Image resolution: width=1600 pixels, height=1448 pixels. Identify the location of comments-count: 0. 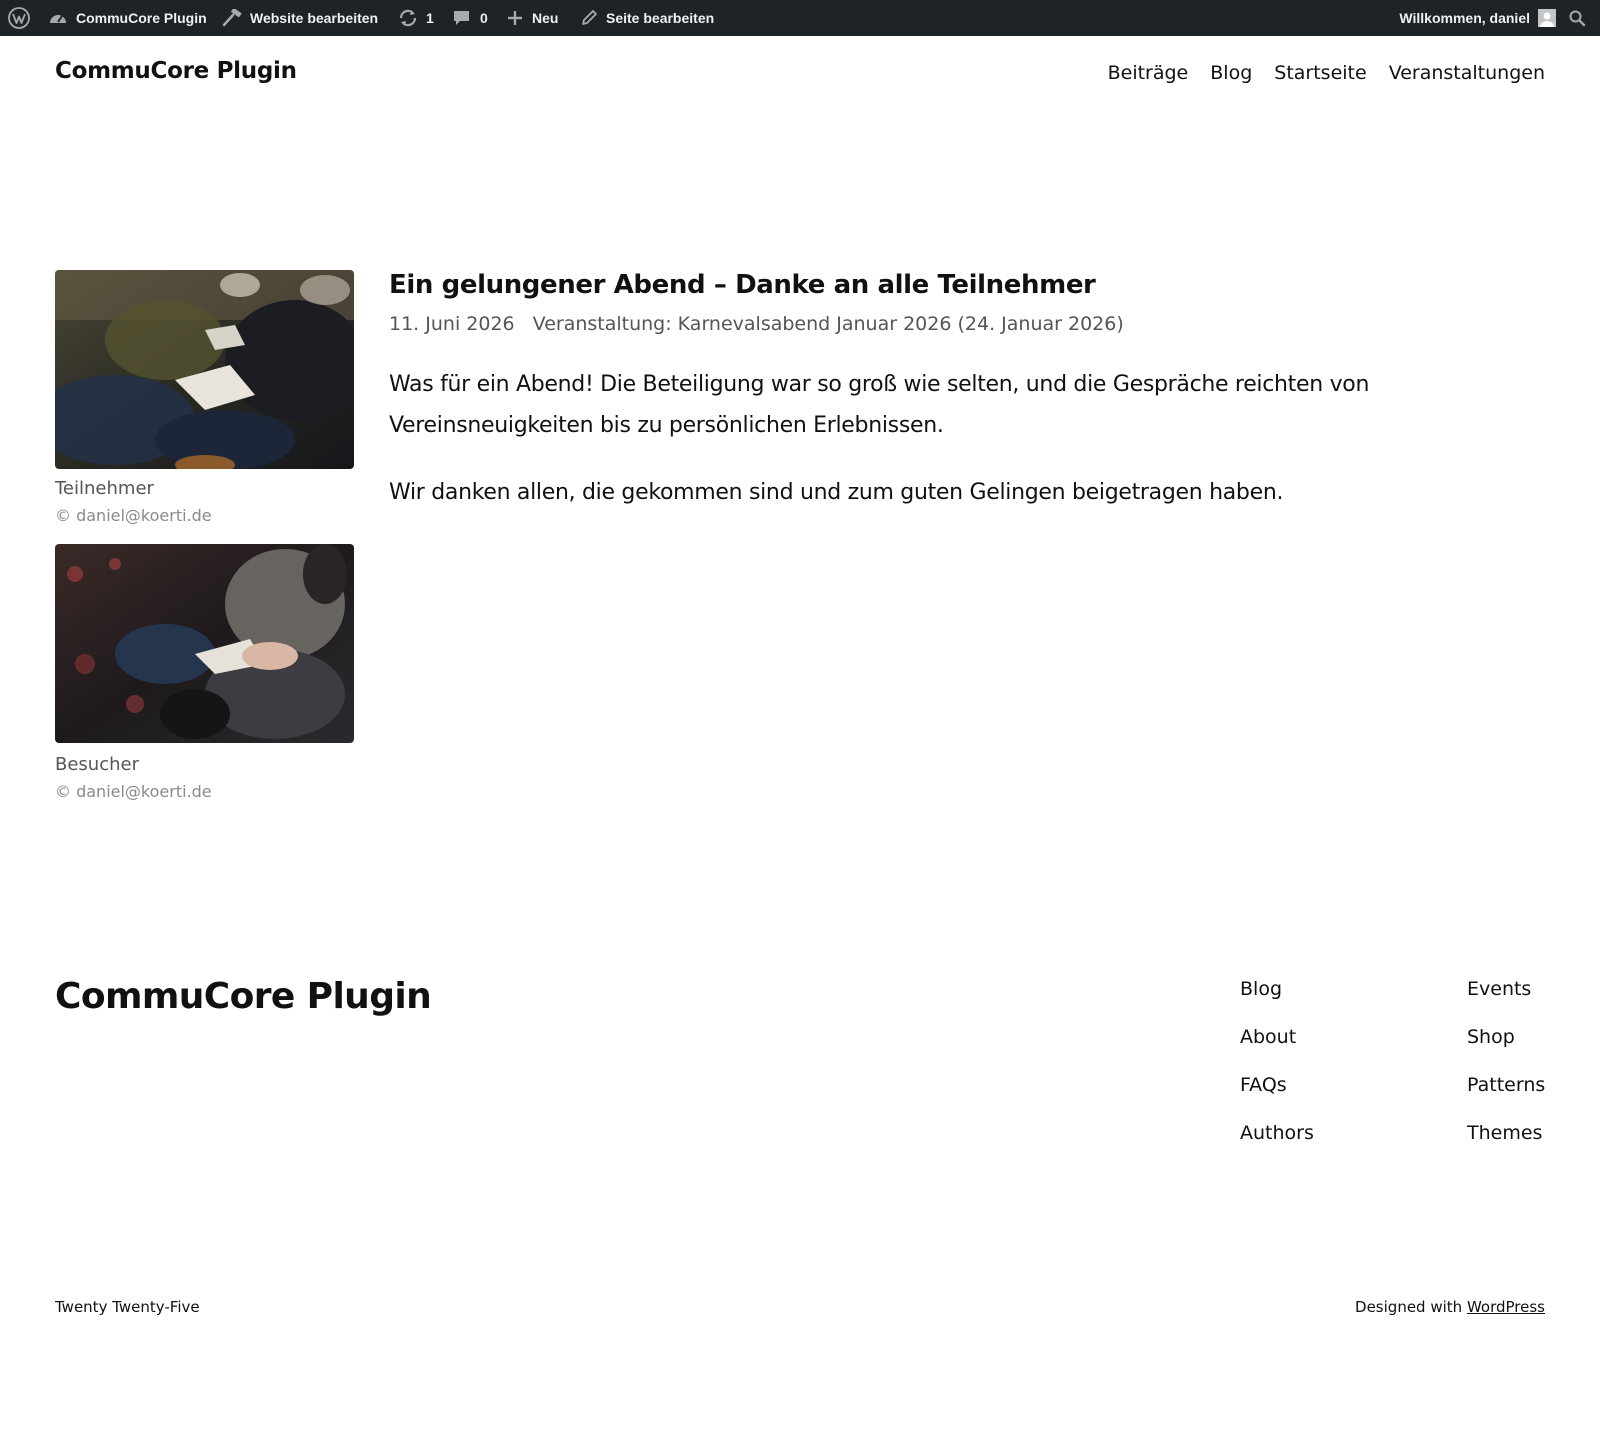
(484, 18).